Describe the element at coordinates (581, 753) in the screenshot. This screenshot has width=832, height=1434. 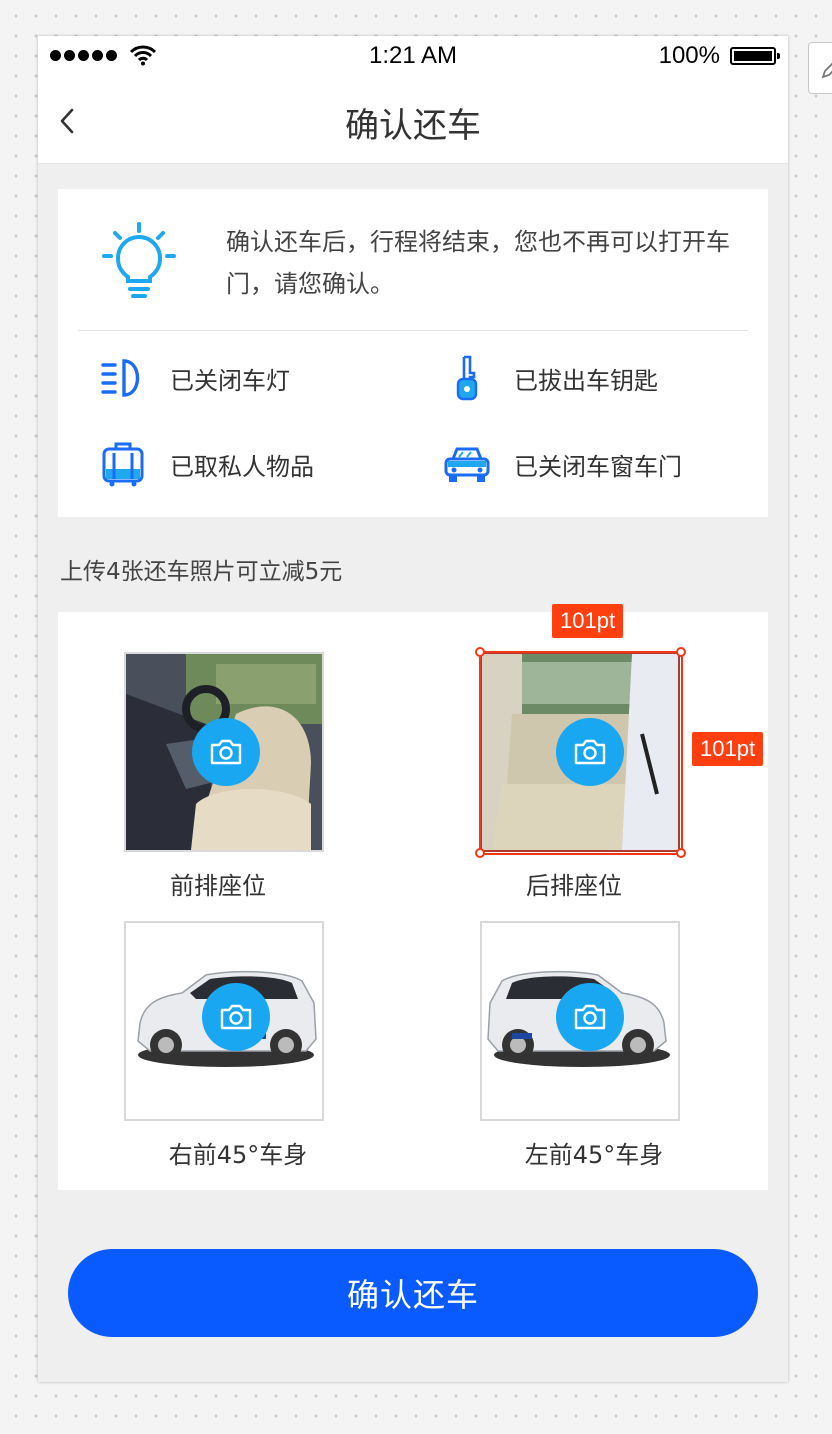
I see `selection-outline` at that location.